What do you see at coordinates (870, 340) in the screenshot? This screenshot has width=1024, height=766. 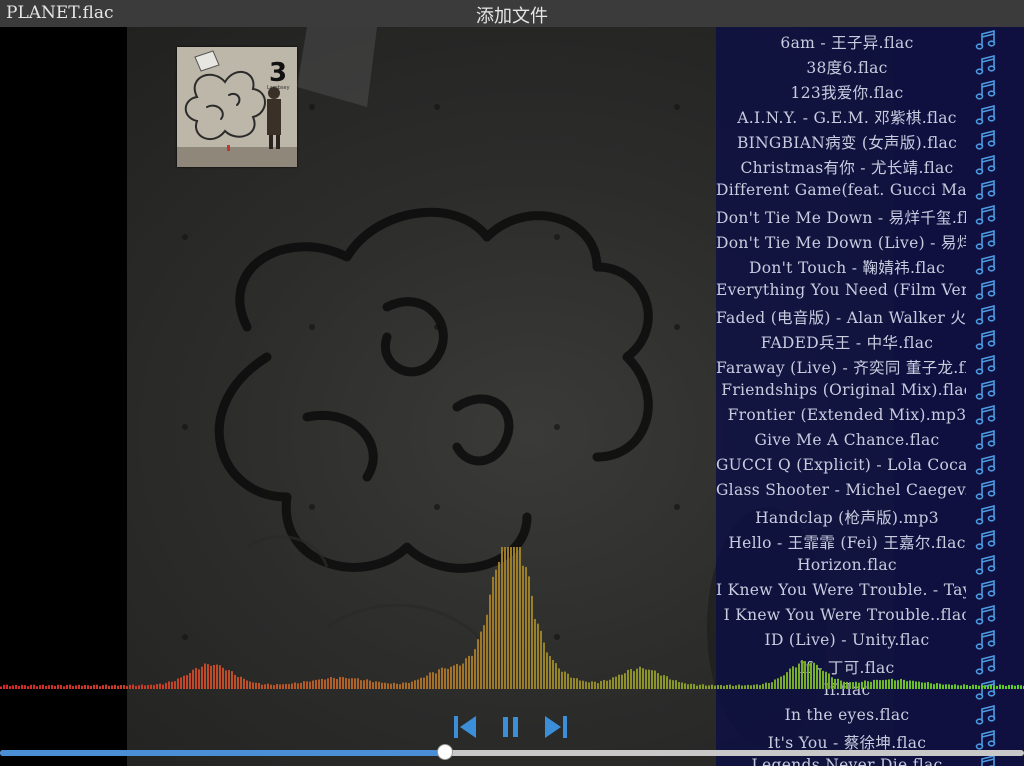 I see `playlist-item: FADED兵王 - 中华.flac` at bounding box center [870, 340].